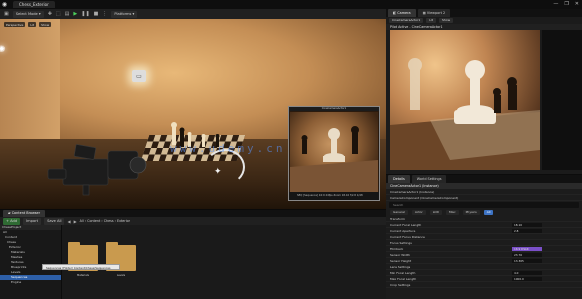 The height and width of the screenshot is (299, 582). Describe the element at coordinates (484, 198) in the screenshot. I see `component-row: CameraComponent (CineCameraComponent)` at that location.